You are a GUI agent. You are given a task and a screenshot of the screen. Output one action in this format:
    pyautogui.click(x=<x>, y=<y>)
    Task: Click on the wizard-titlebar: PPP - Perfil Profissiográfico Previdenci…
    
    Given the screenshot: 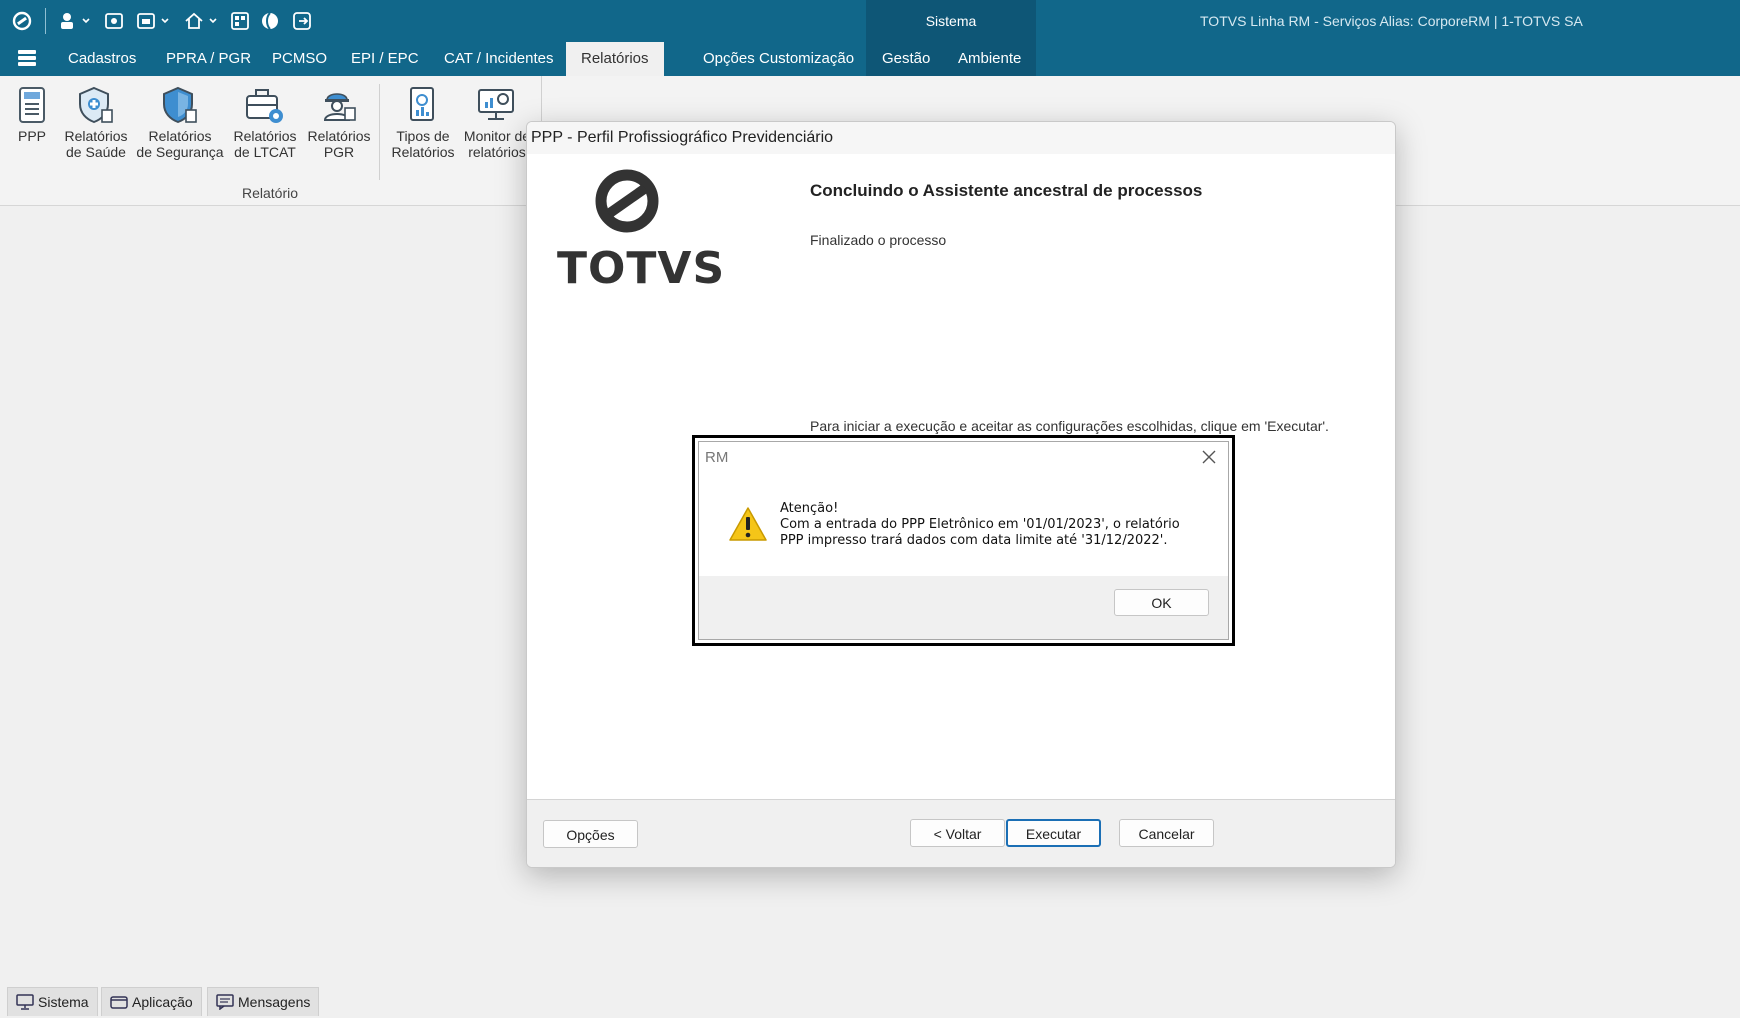 What is the action you would take?
    pyautogui.click(x=961, y=138)
    